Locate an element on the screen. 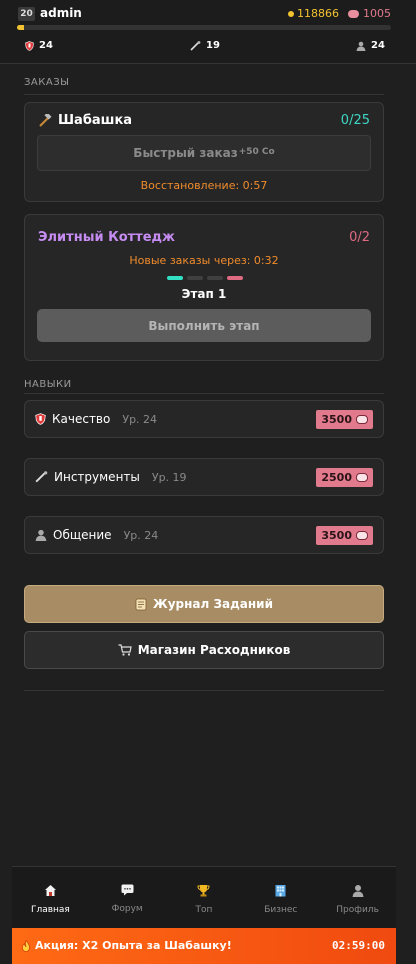 The height and width of the screenshot is (964, 416). skill-name: Общение Ур. 24 is located at coordinates (96, 535).